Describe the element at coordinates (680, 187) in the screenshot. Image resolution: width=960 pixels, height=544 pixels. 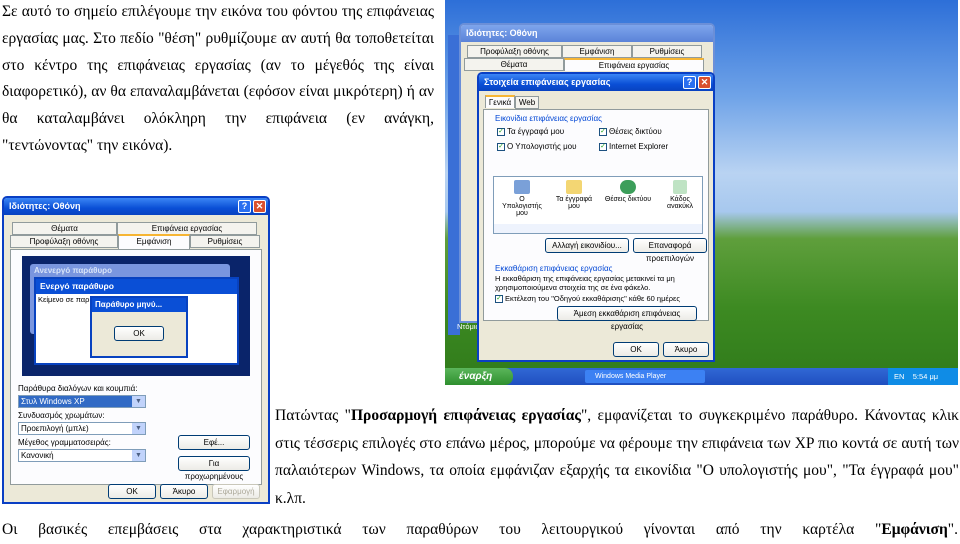
I see `recycle-bin-icon` at that location.